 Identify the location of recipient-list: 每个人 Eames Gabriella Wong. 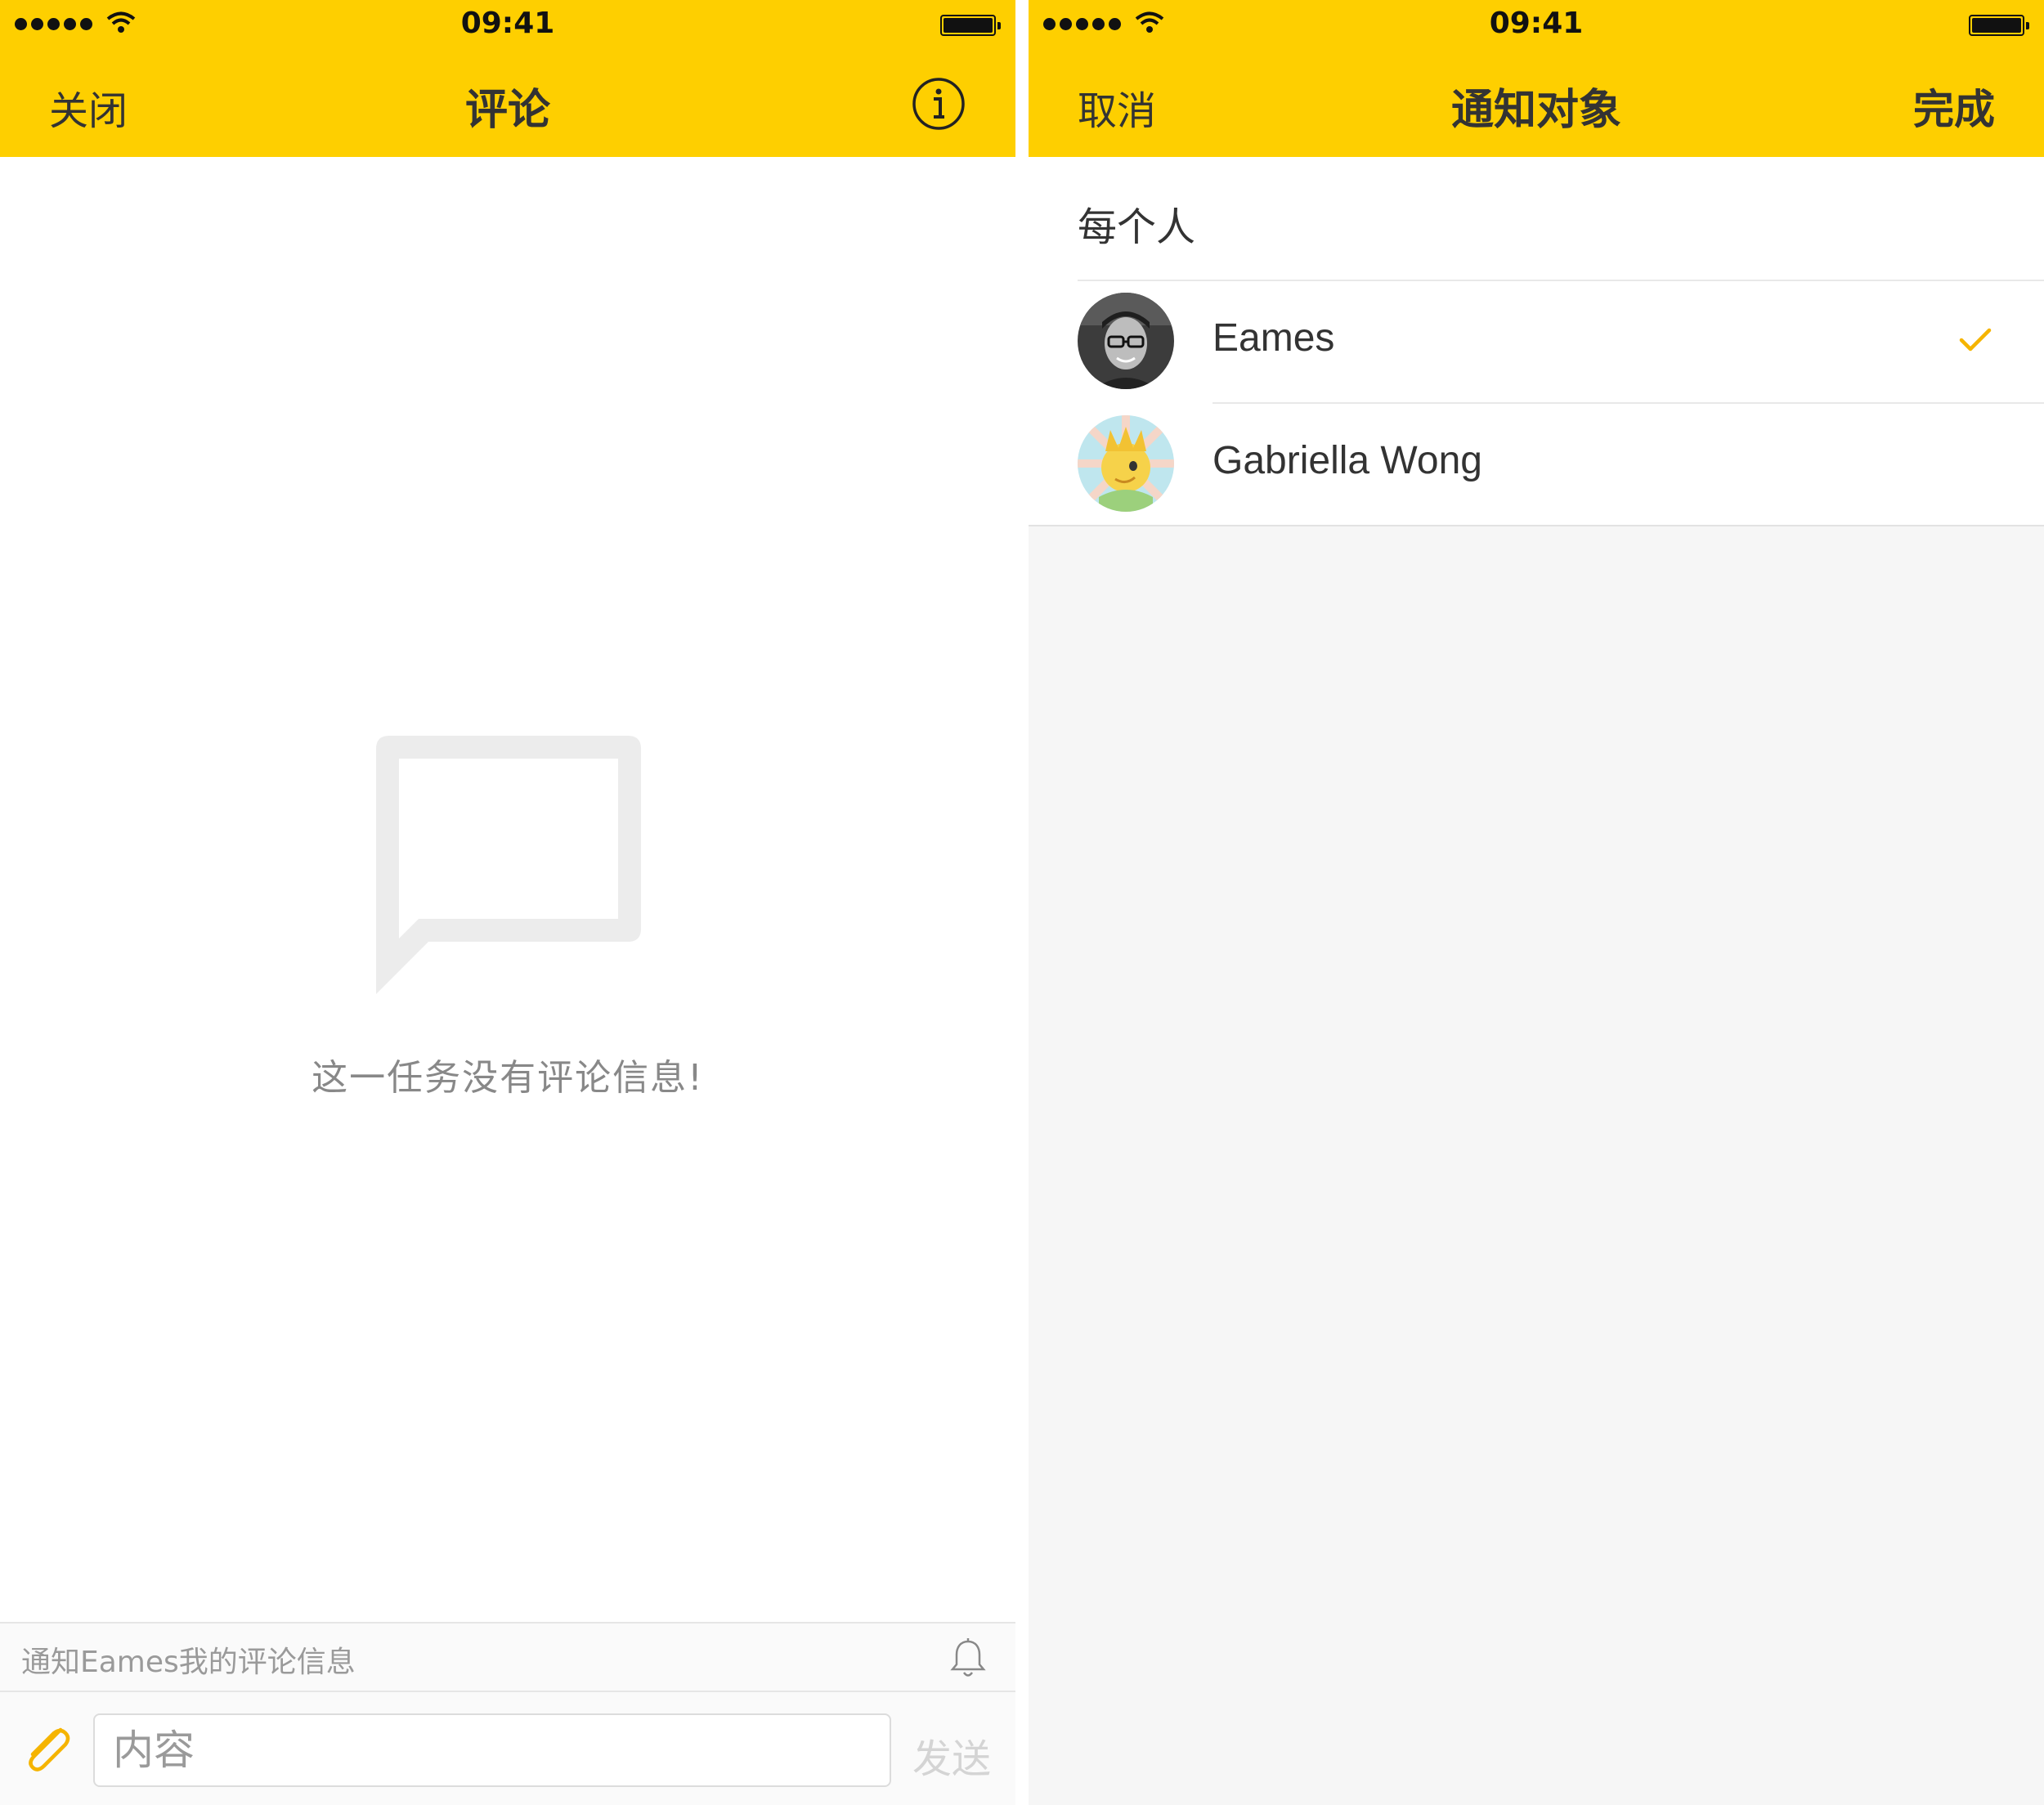
(1537, 341).